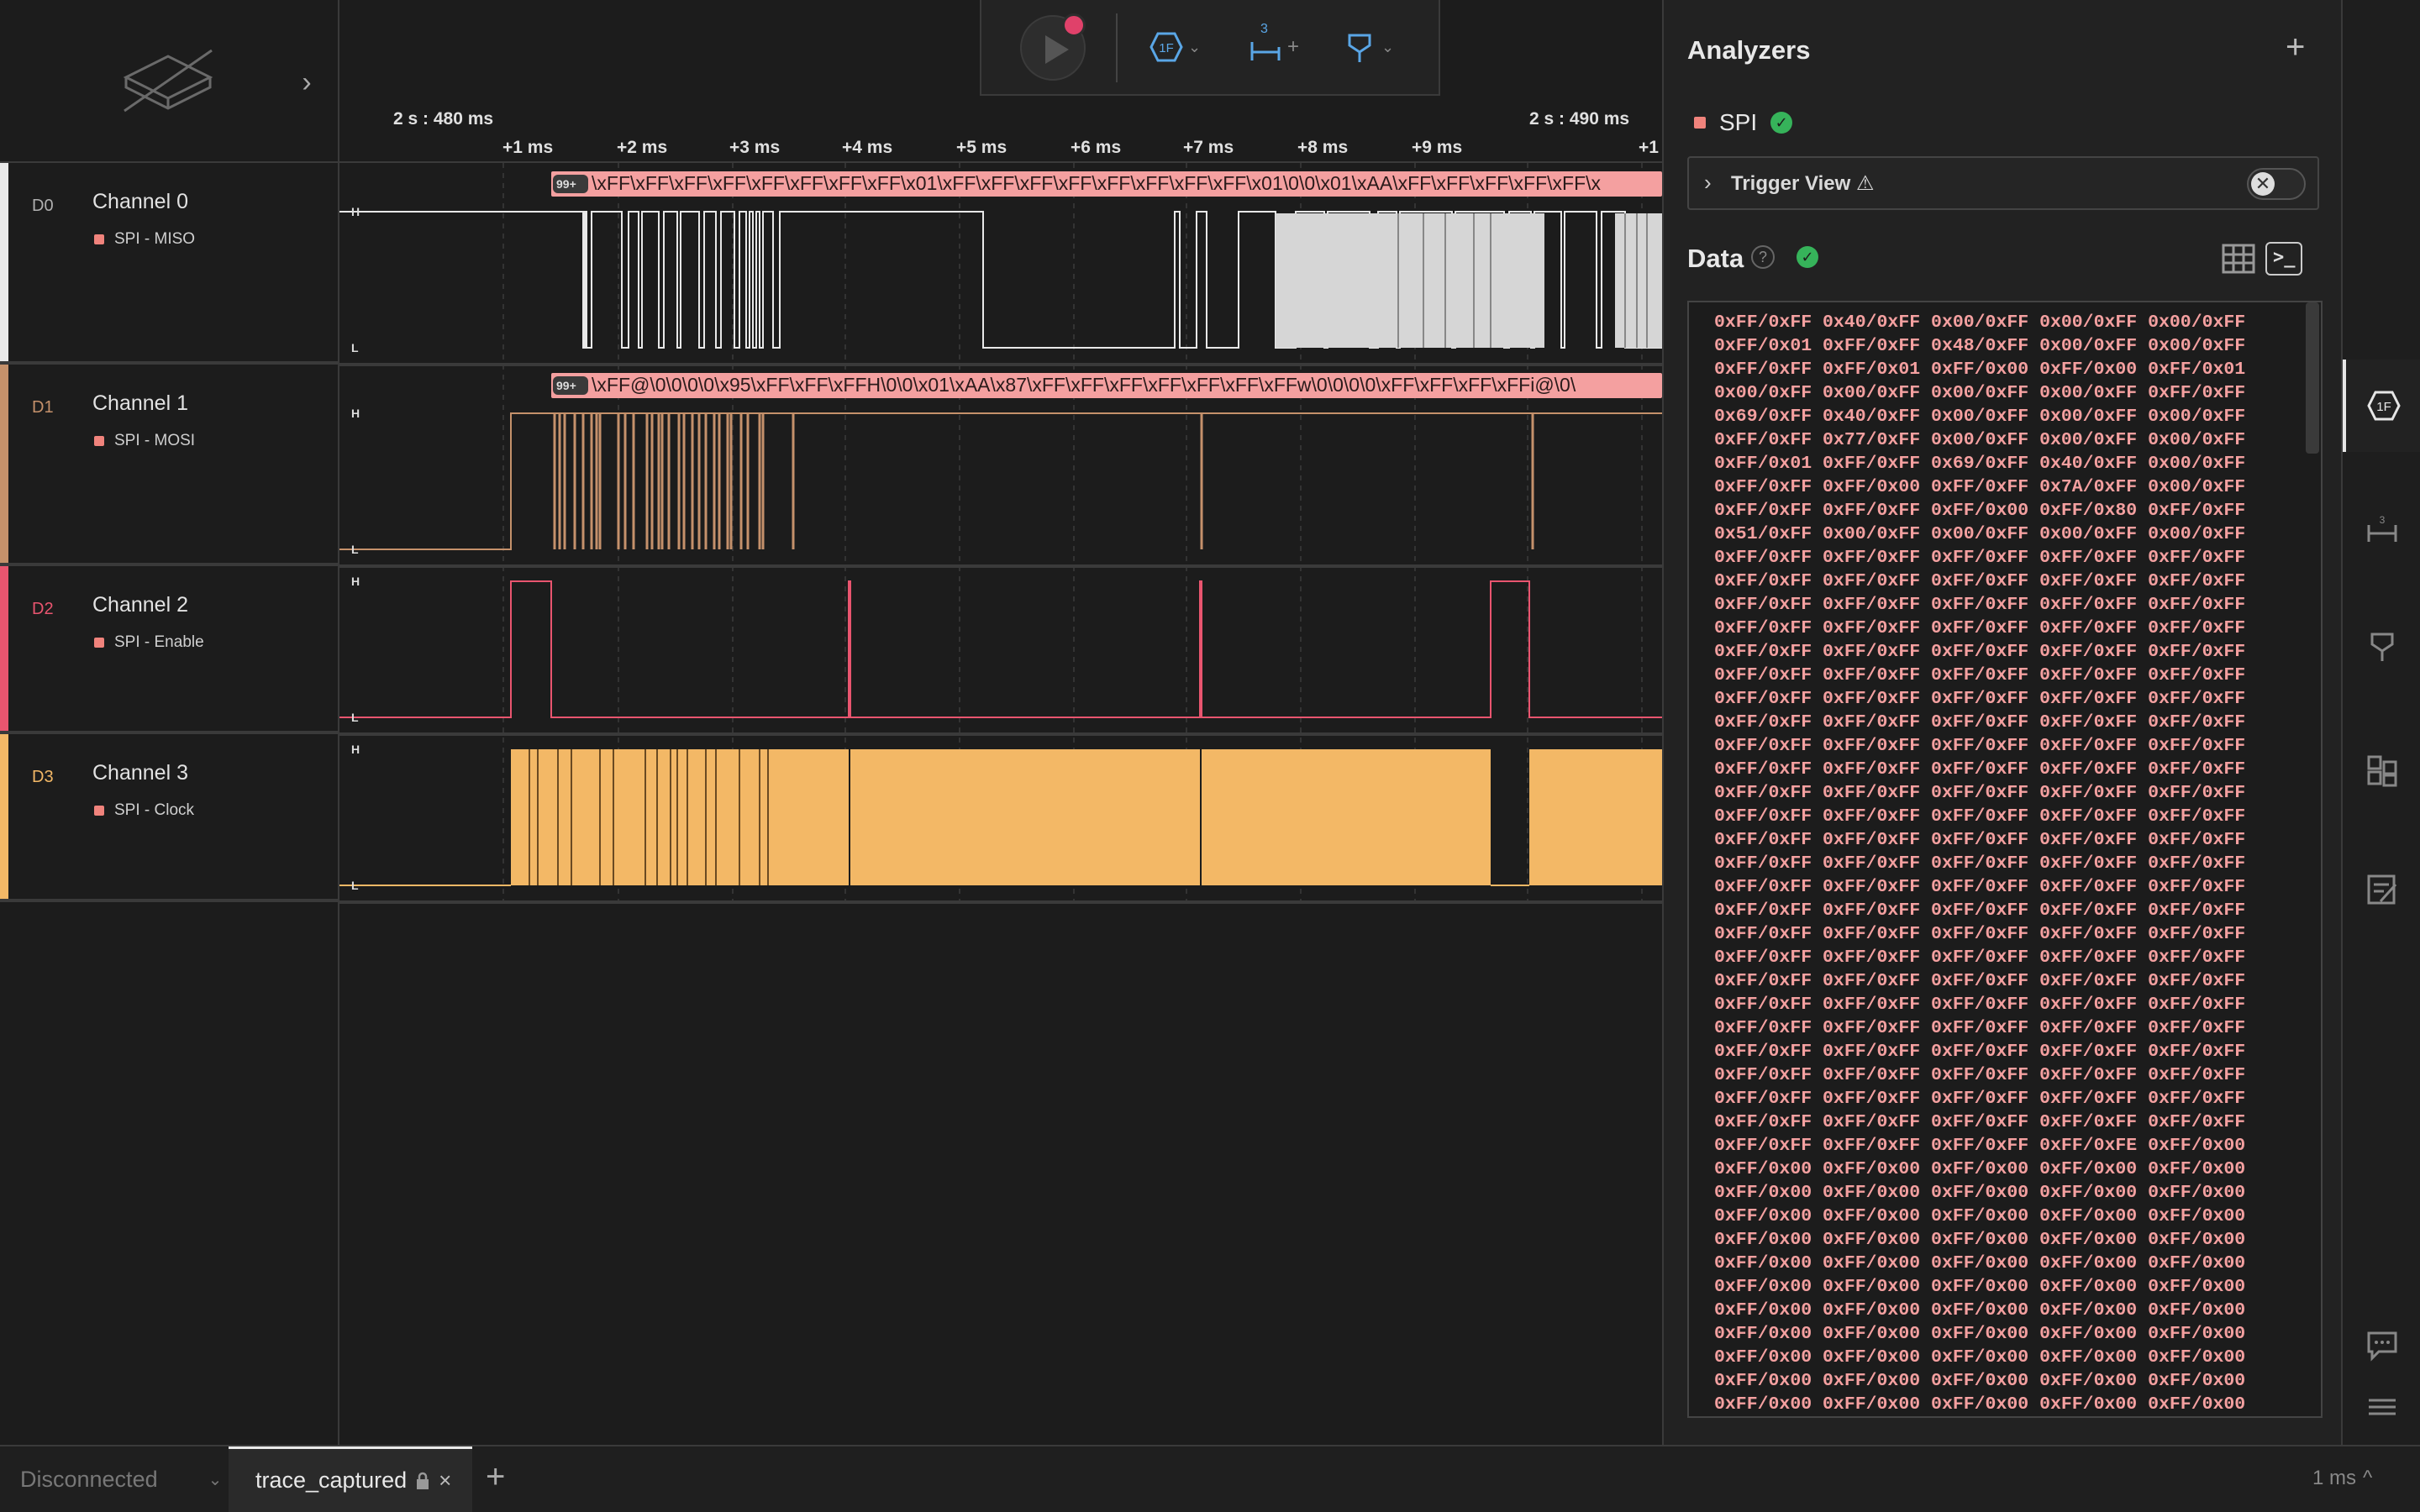 Image resolution: width=2420 pixels, height=1512 pixels. Describe the element at coordinates (1649, 147) in the screenshot. I see `ruler-tick: +1` at that location.